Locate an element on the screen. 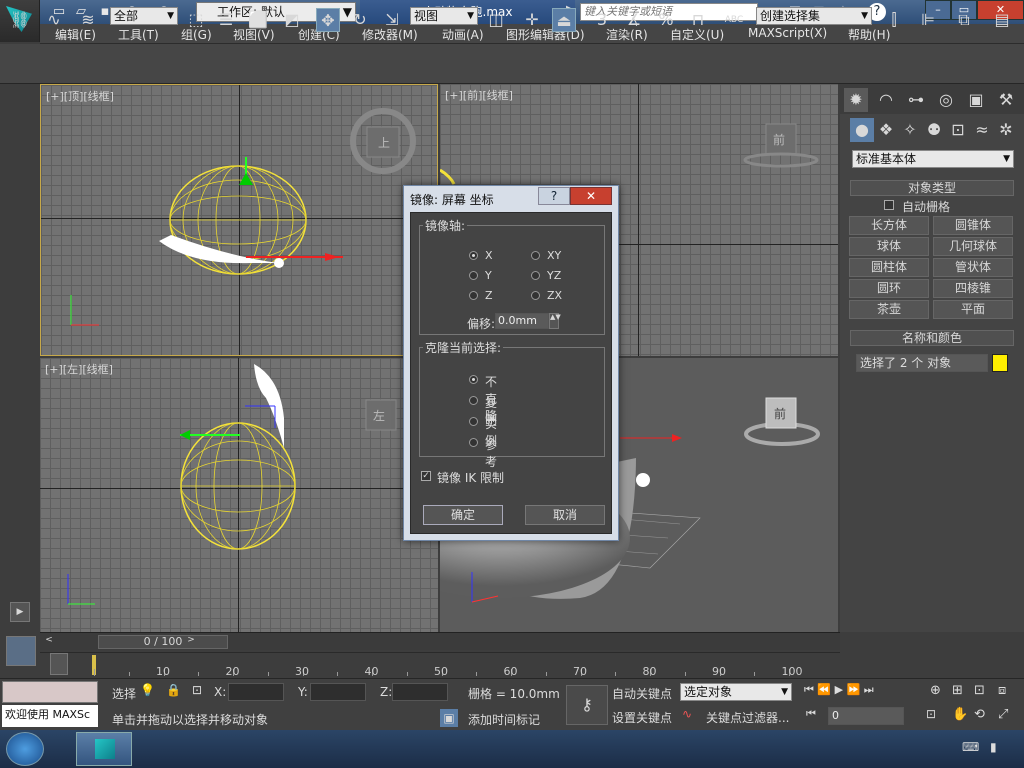  edit-named-selection-icon: ABC is located at coordinates (734, 20).